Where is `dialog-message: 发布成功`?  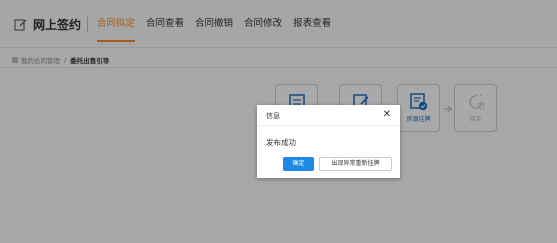
dialog-message: 发布成功 is located at coordinates (281, 142).